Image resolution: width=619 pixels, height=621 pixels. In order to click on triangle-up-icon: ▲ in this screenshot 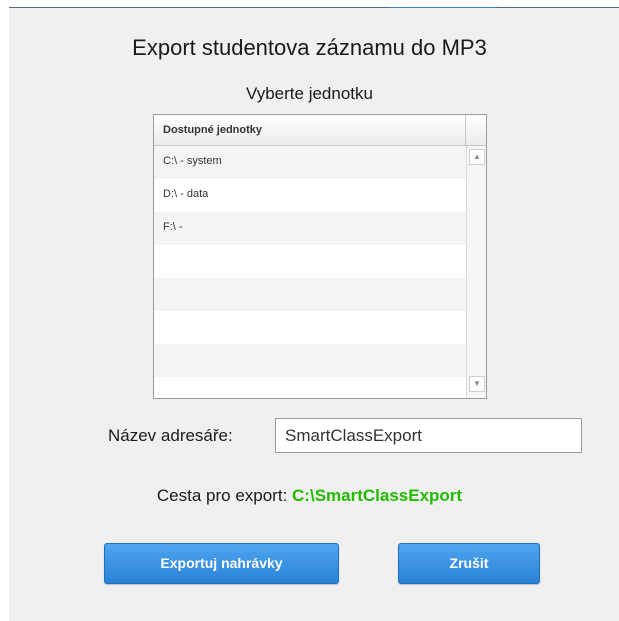, I will do `click(477, 157)`.